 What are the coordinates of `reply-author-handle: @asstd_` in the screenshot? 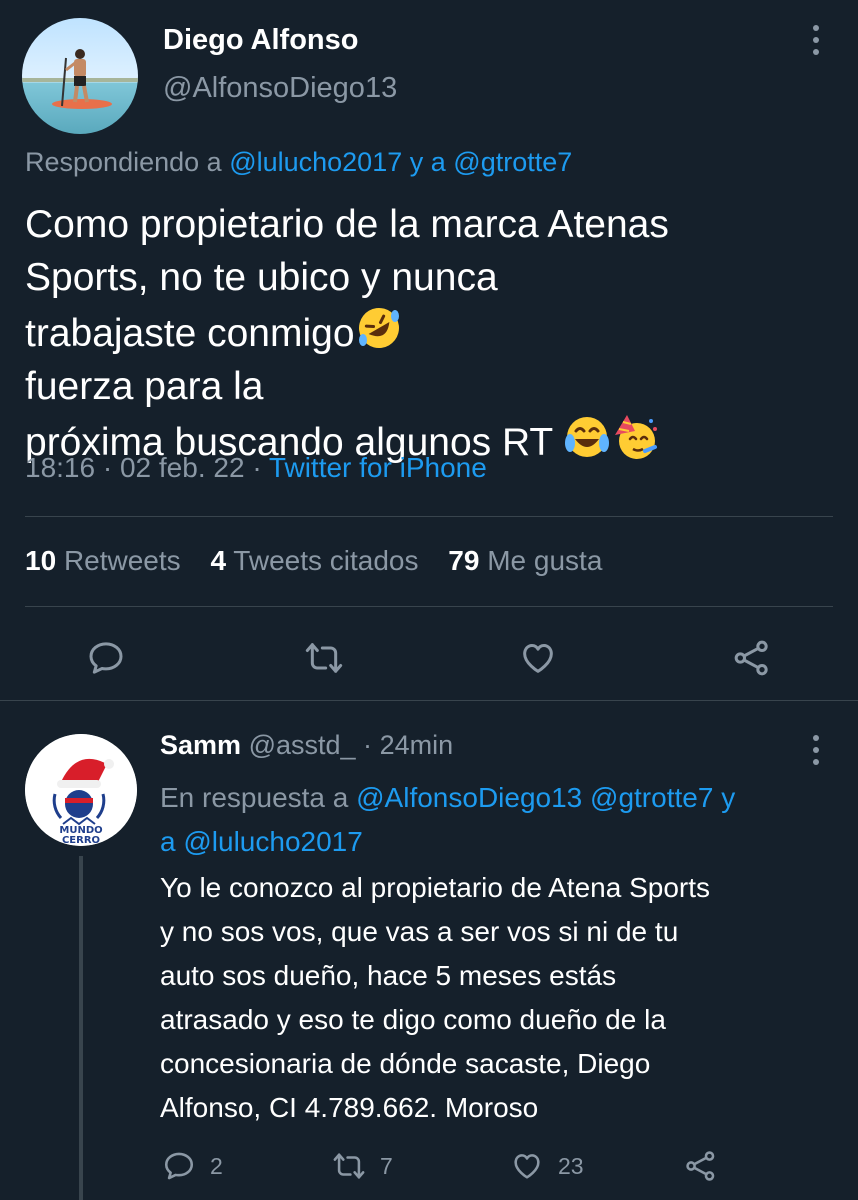 It's located at (302, 745).